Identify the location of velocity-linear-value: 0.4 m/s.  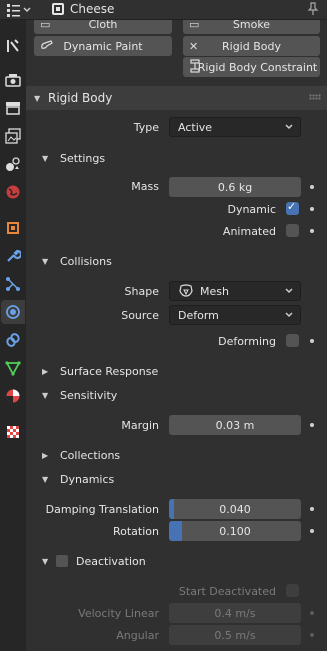
(235, 613).